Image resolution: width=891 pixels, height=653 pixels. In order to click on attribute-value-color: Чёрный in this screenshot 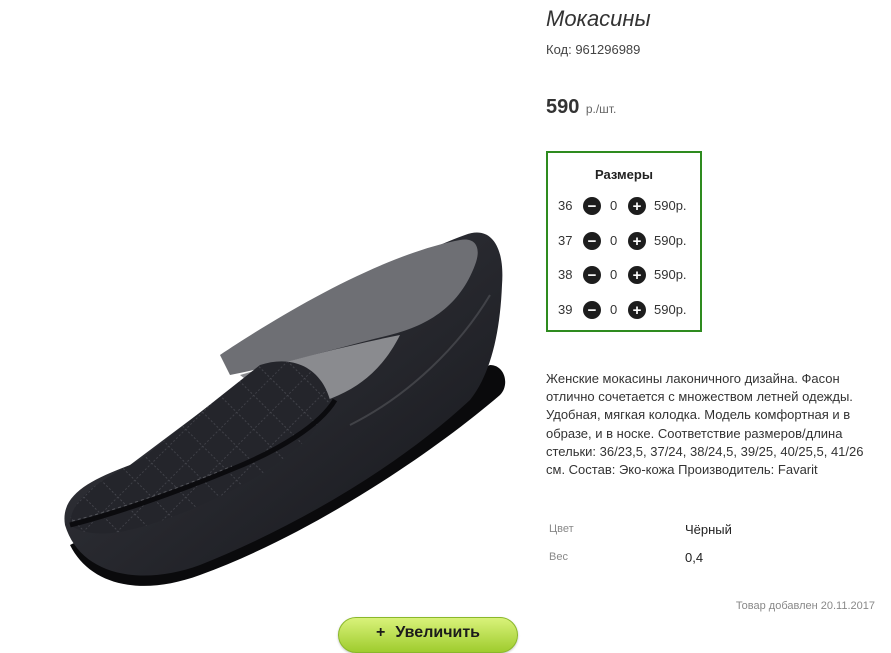, I will do `click(708, 529)`.